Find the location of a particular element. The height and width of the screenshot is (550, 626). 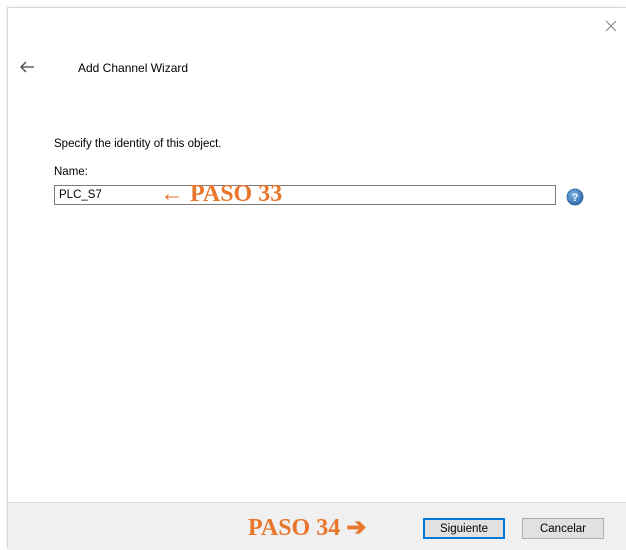

wizard-footer: PASO 34 ➔ Siguiente Cancelar is located at coordinates (317, 526).